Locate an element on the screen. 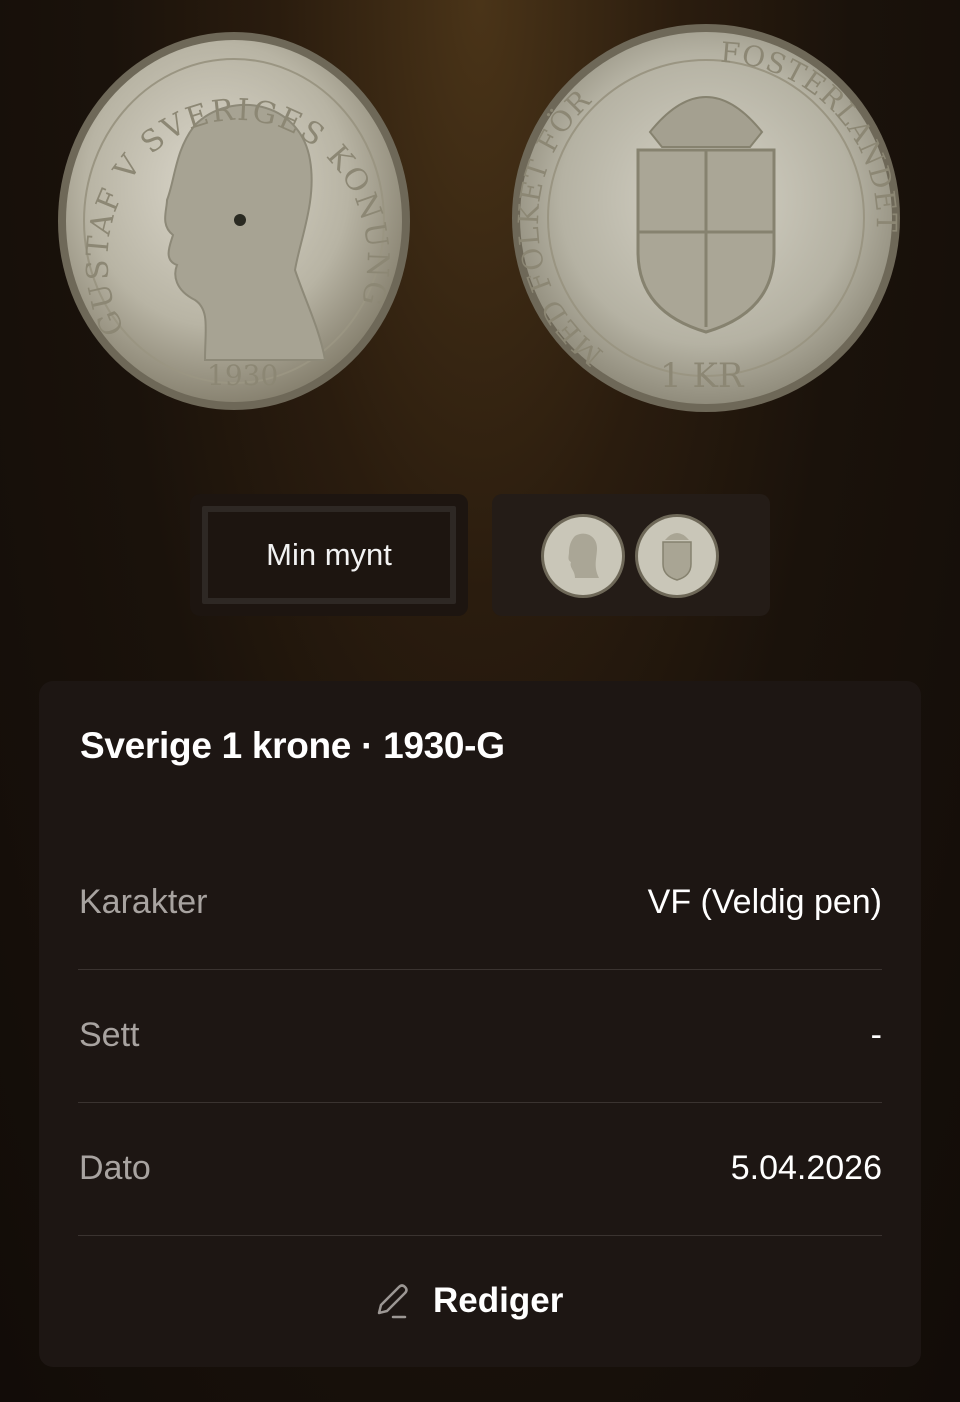 Image resolution: width=960 pixels, height=1402 pixels. reverse-value-text: 1 KR is located at coordinates (702, 376).